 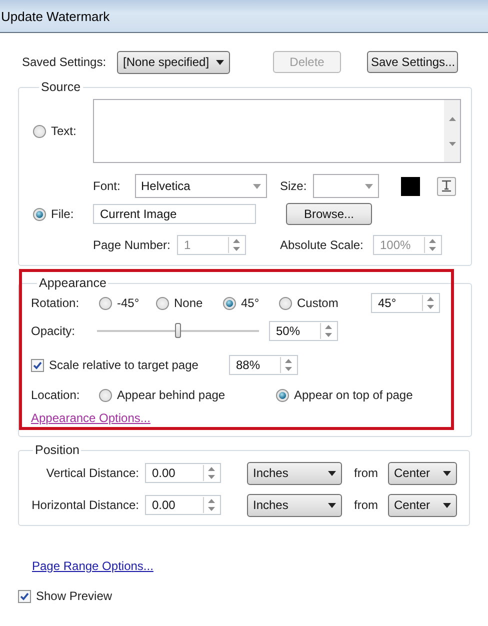 What do you see at coordinates (53, 331) in the screenshot?
I see `field-label: Opacity:` at bounding box center [53, 331].